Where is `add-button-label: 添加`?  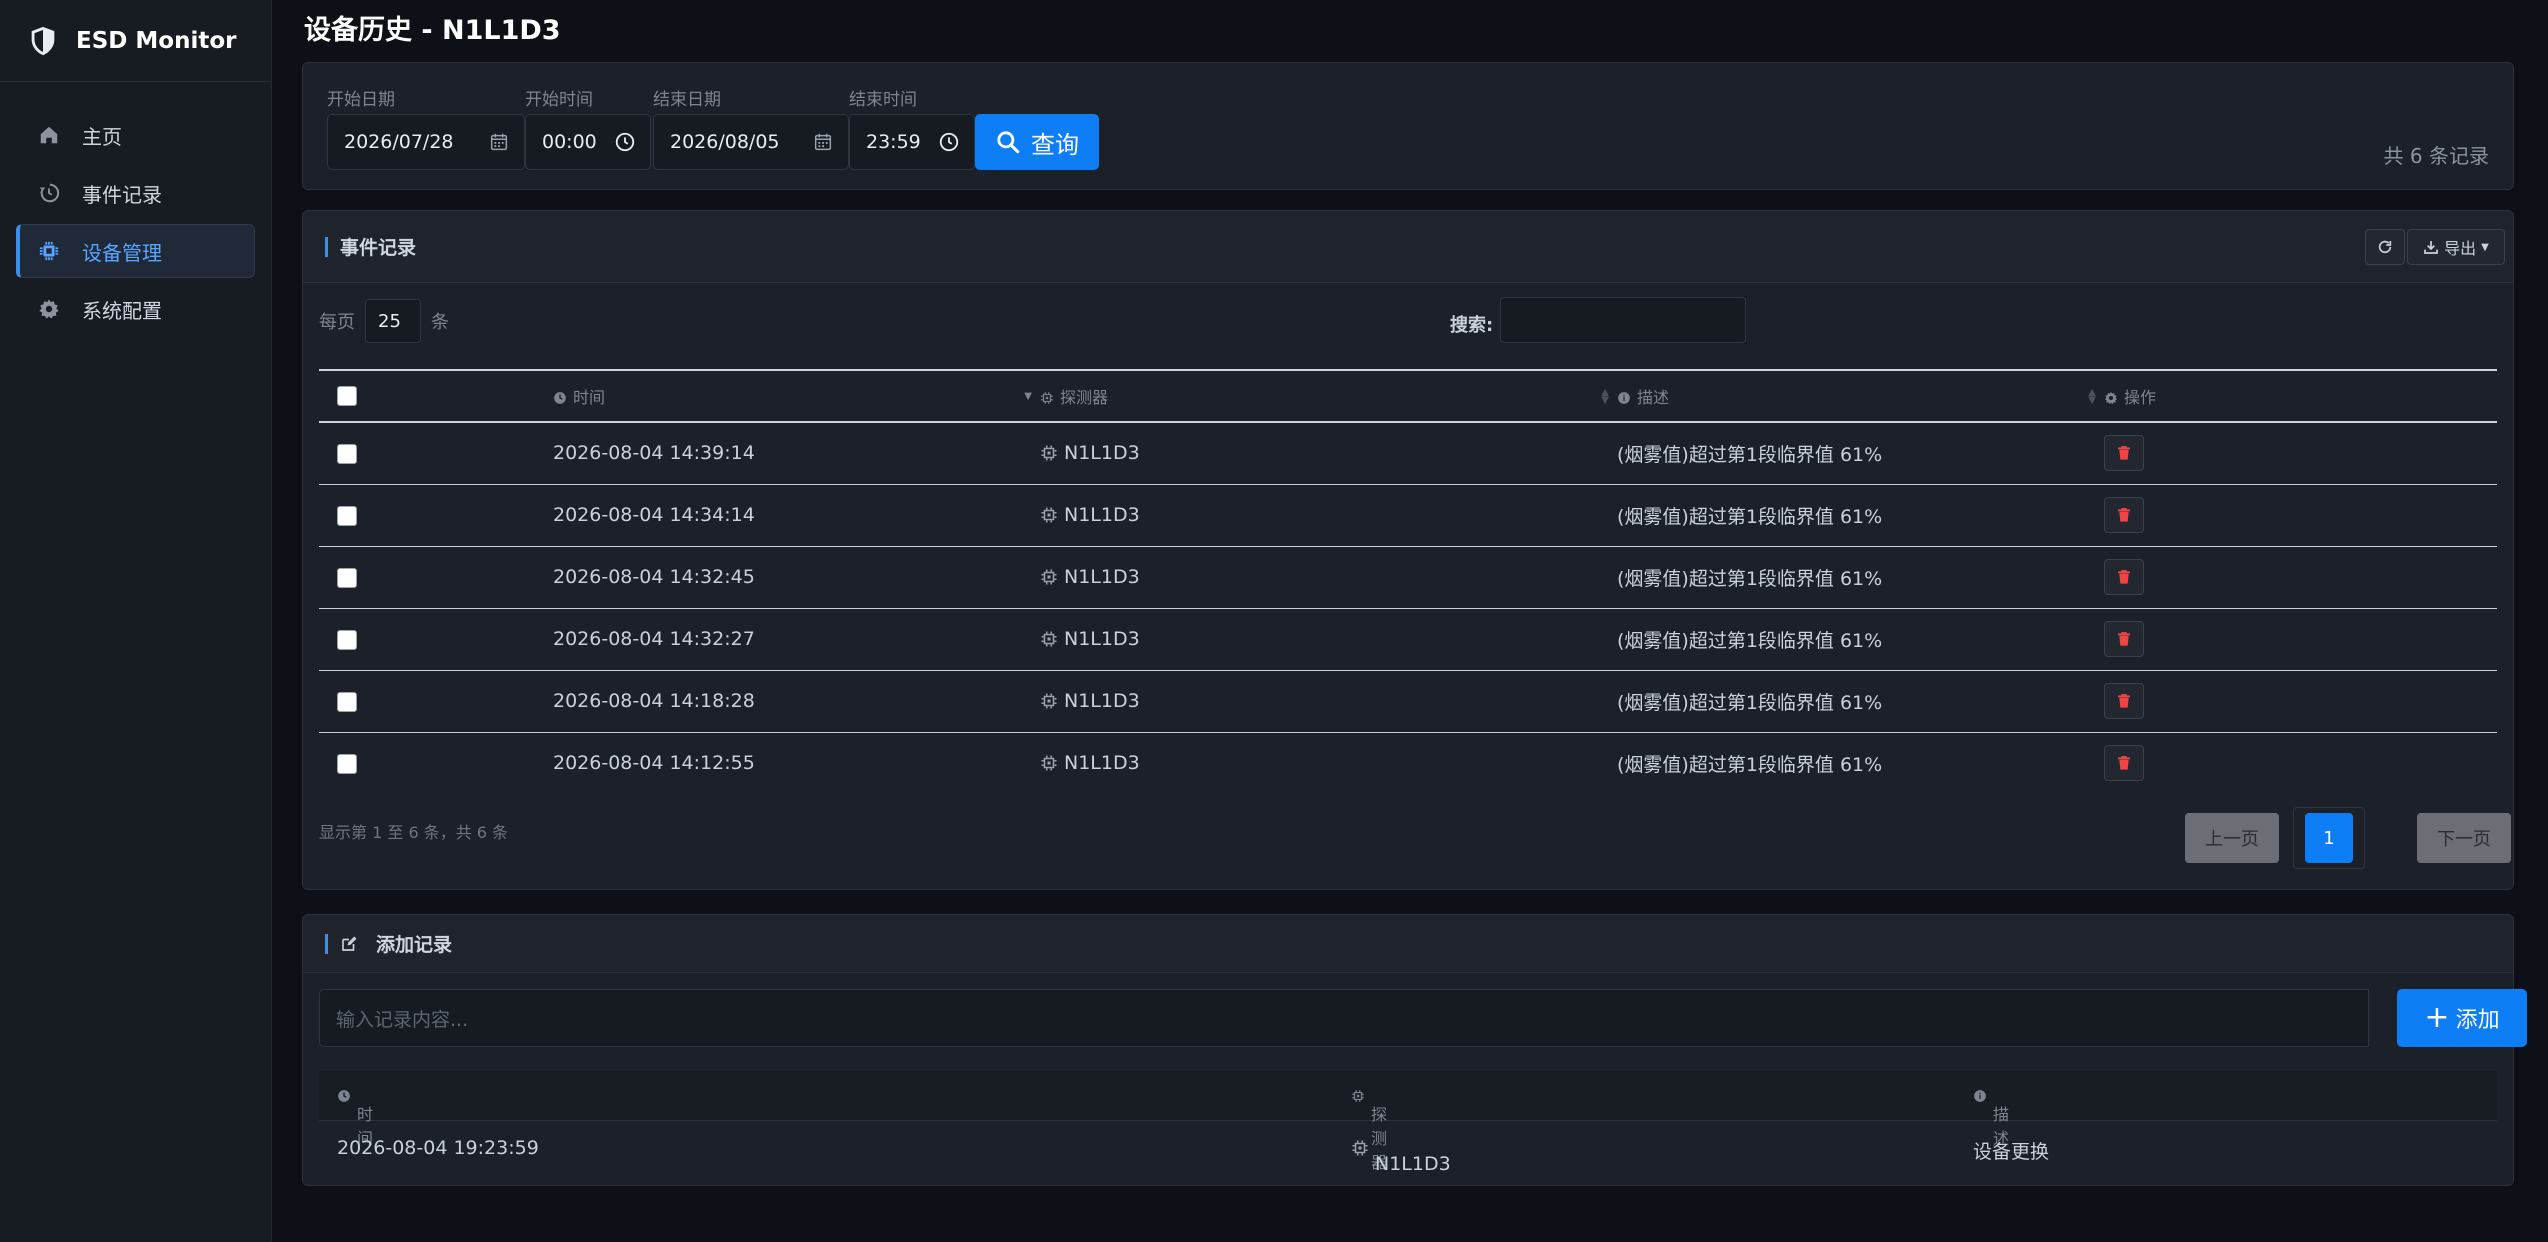
add-button-label: 添加 is located at coordinates (2477, 1020).